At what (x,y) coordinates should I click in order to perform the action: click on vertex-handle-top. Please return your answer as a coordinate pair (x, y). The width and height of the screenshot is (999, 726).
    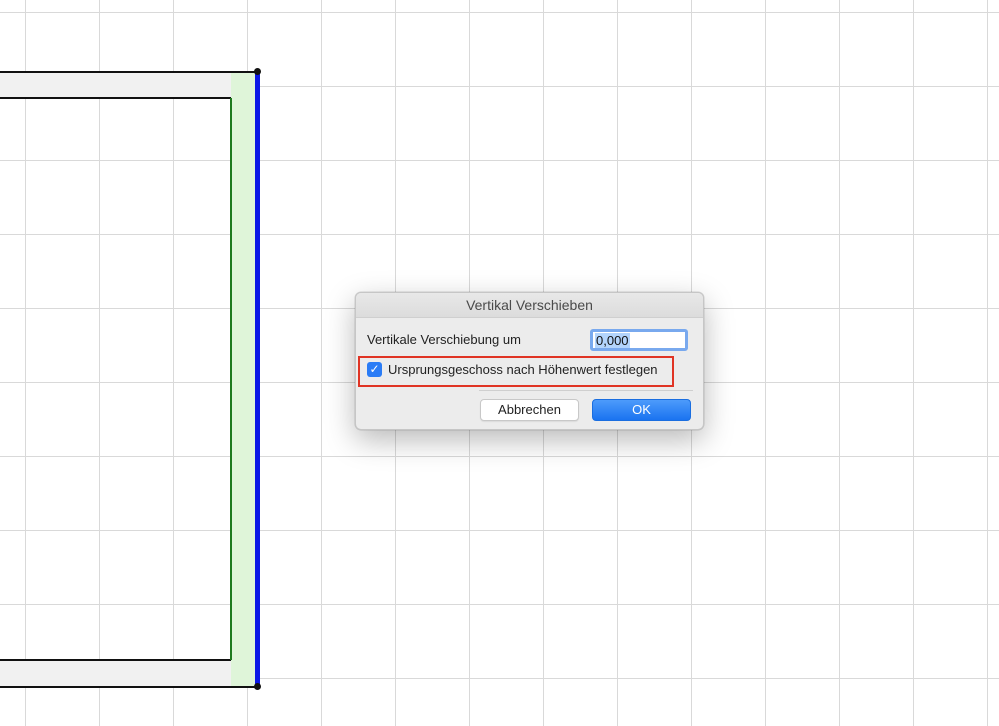
    Looking at the image, I should click on (257, 71).